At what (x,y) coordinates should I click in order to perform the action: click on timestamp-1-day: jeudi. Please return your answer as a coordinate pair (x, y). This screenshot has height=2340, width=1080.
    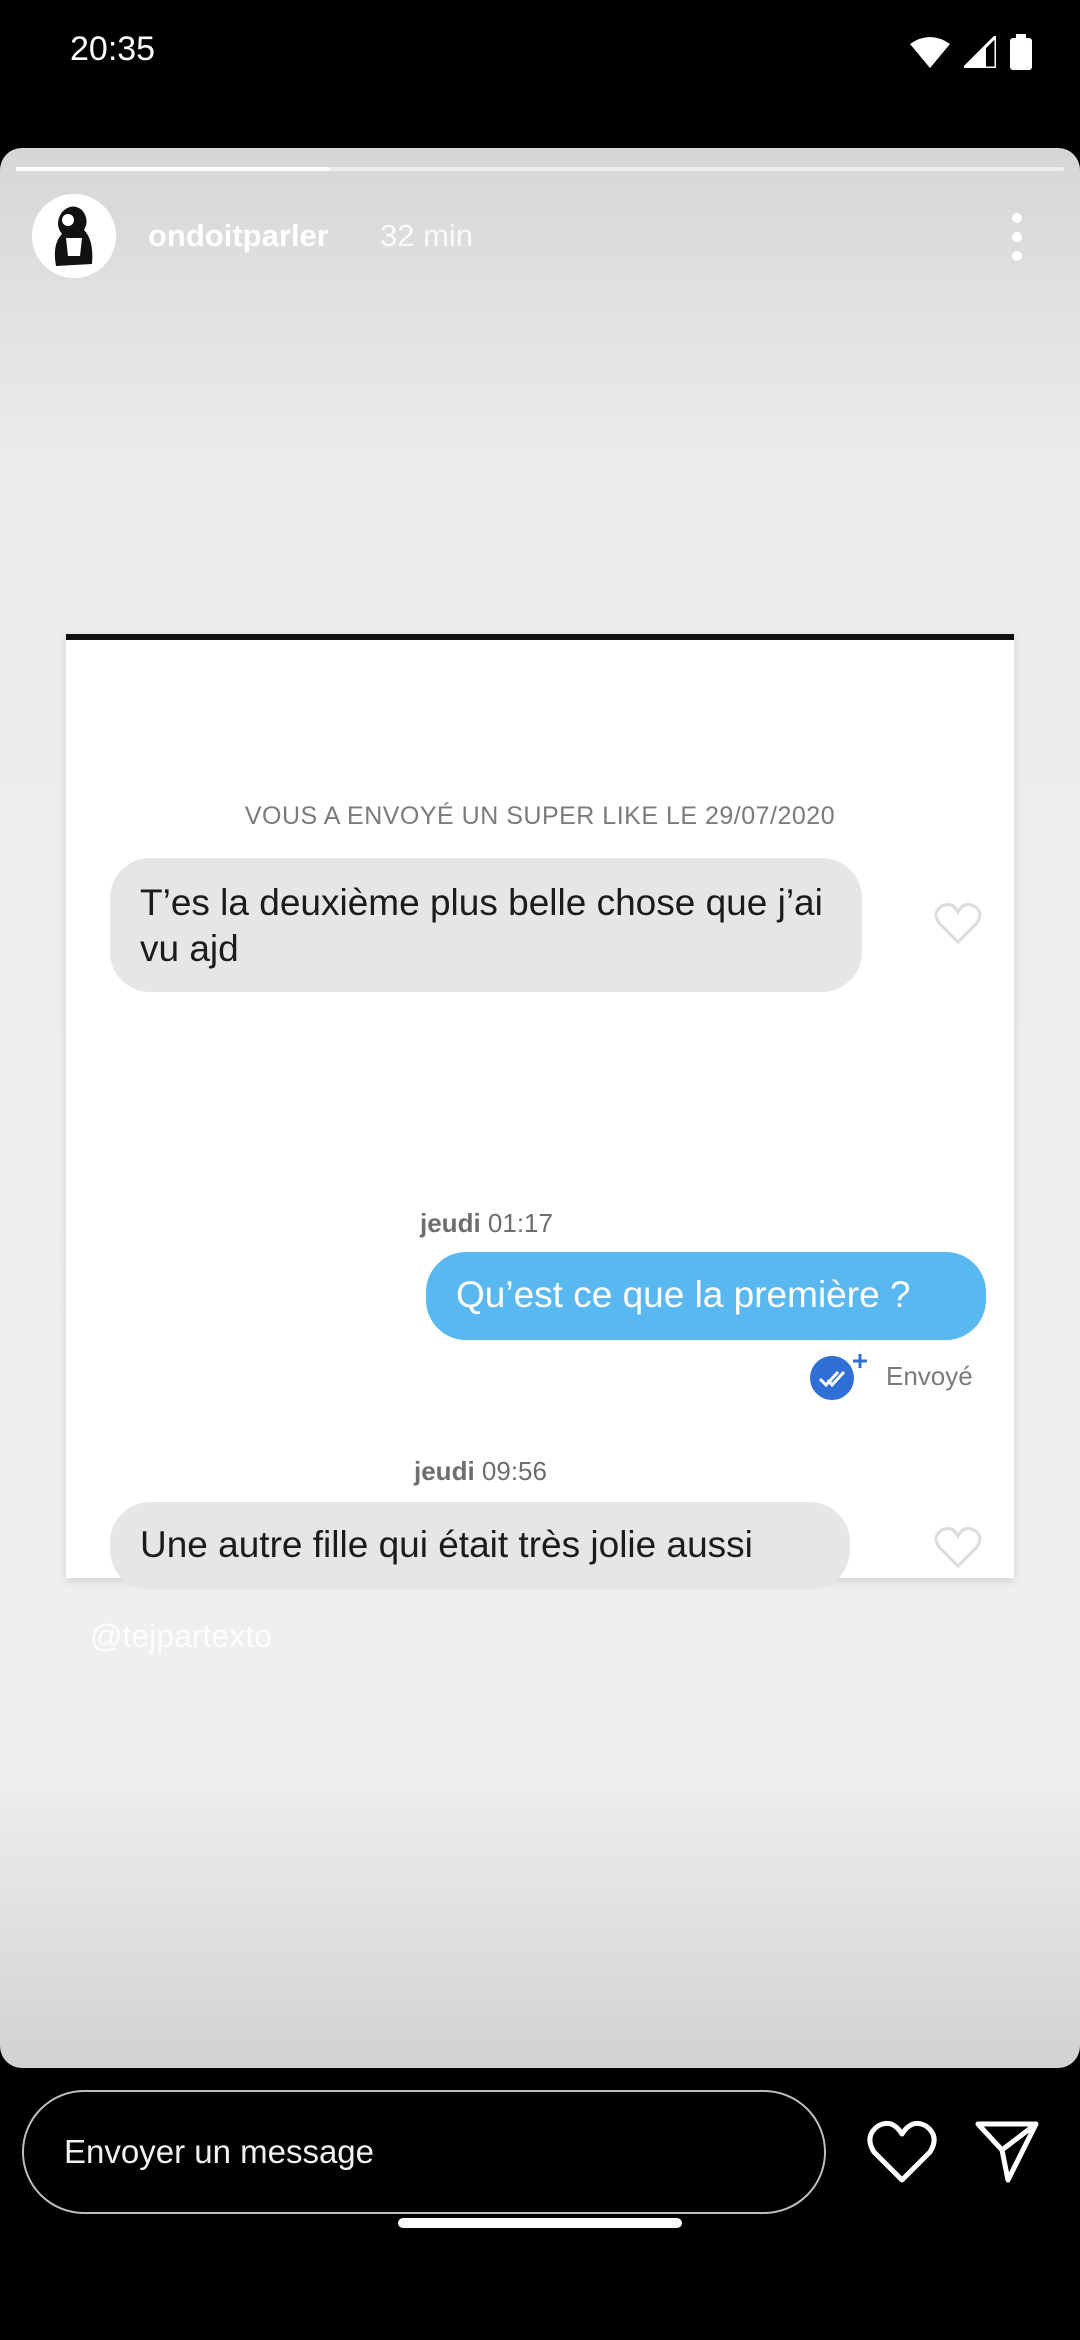
    Looking at the image, I should click on (450, 1223).